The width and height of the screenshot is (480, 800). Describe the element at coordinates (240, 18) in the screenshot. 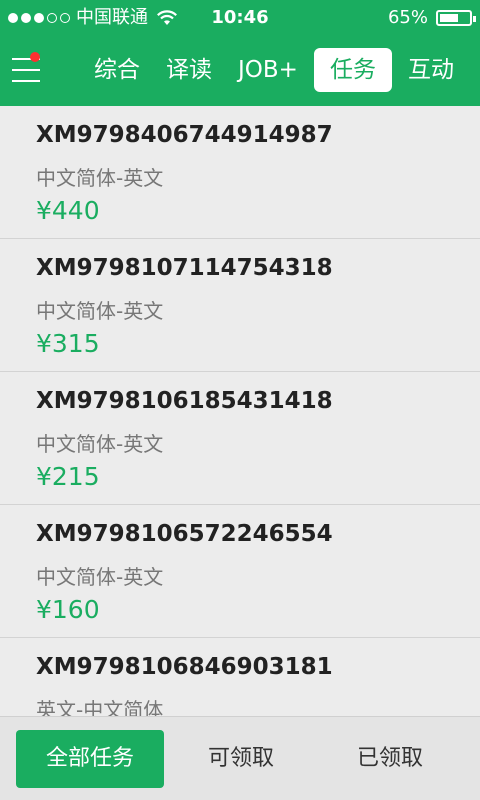

I see `status-bar: 中国联通 10:46 65%` at that location.